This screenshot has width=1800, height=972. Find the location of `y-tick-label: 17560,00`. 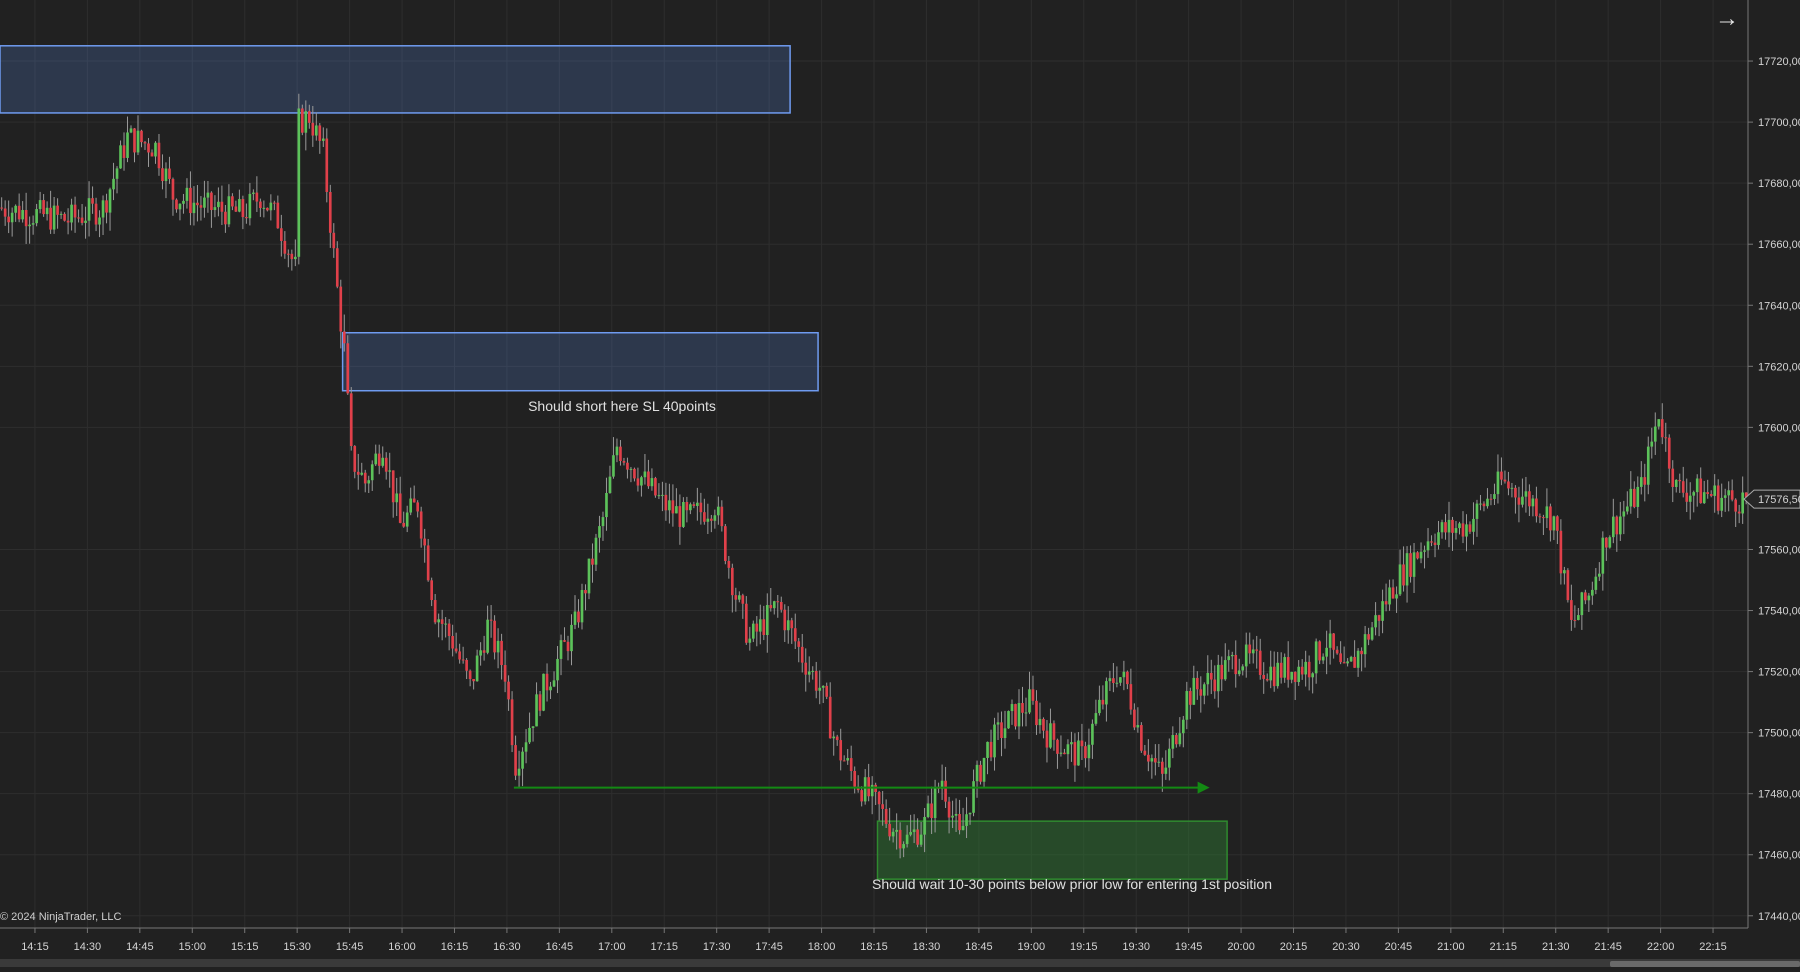

y-tick-label: 17560,00 is located at coordinates (1779, 550).